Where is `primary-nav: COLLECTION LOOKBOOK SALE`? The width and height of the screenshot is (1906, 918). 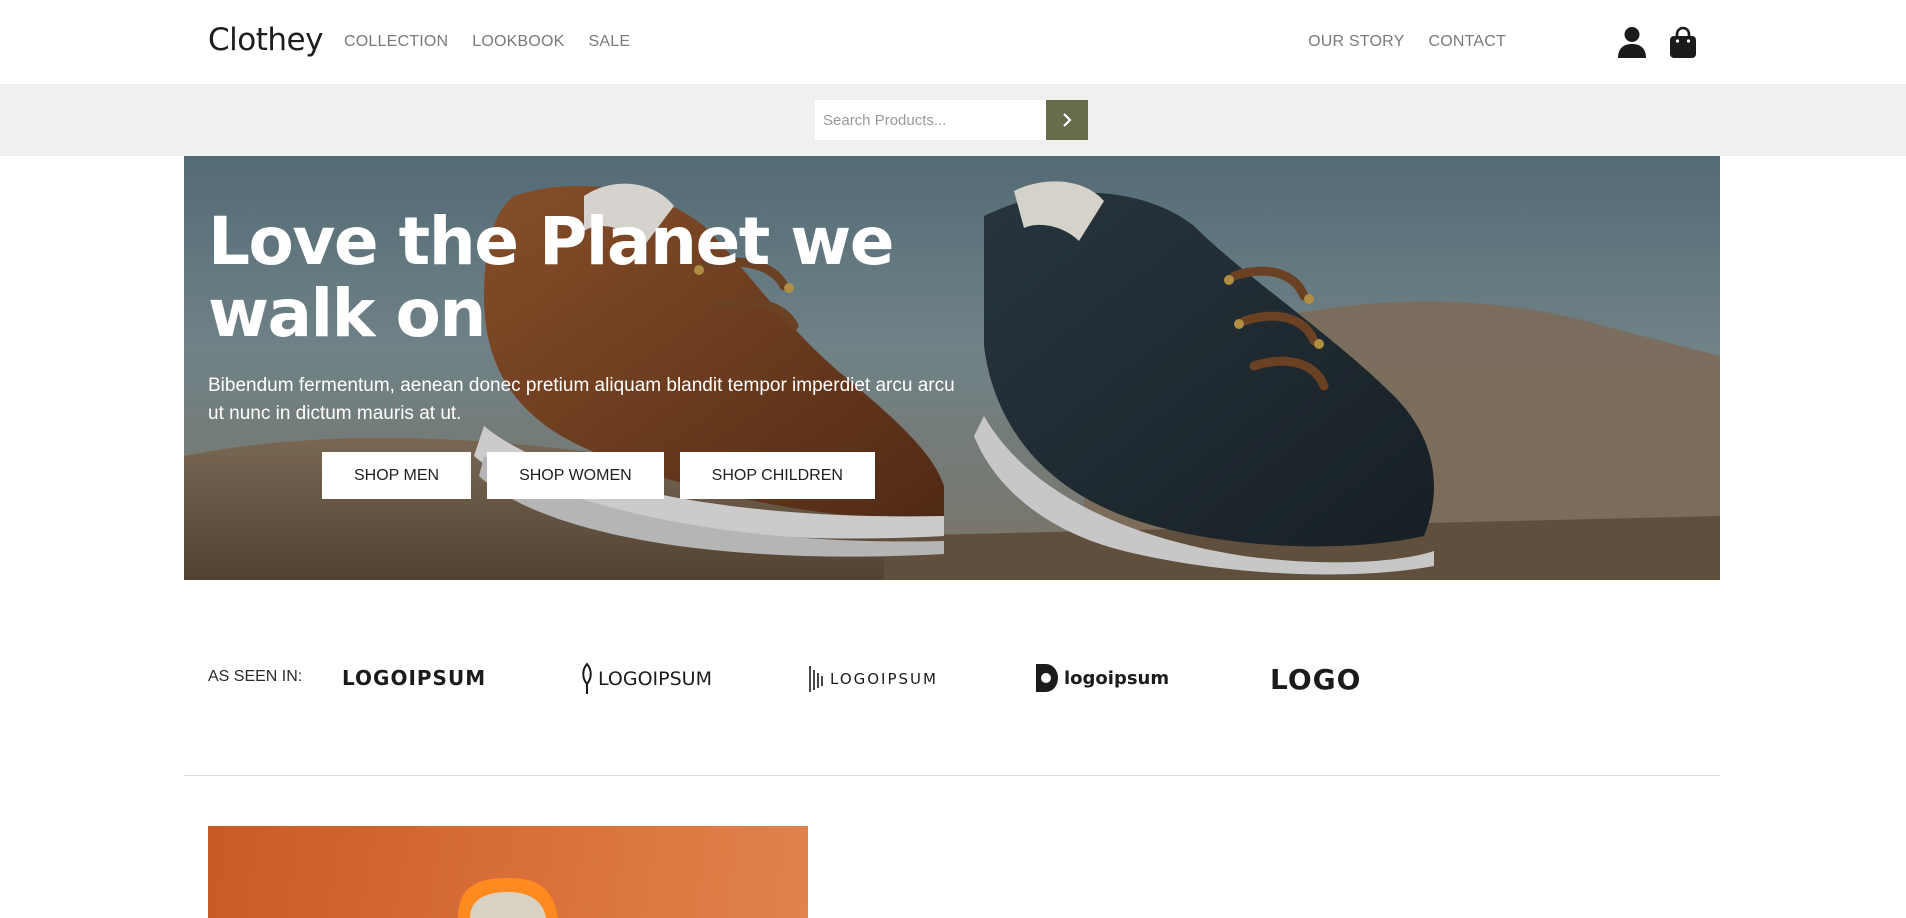
primary-nav: COLLECTION LOOKBOOK SALE is located at coordinates (487, 42).